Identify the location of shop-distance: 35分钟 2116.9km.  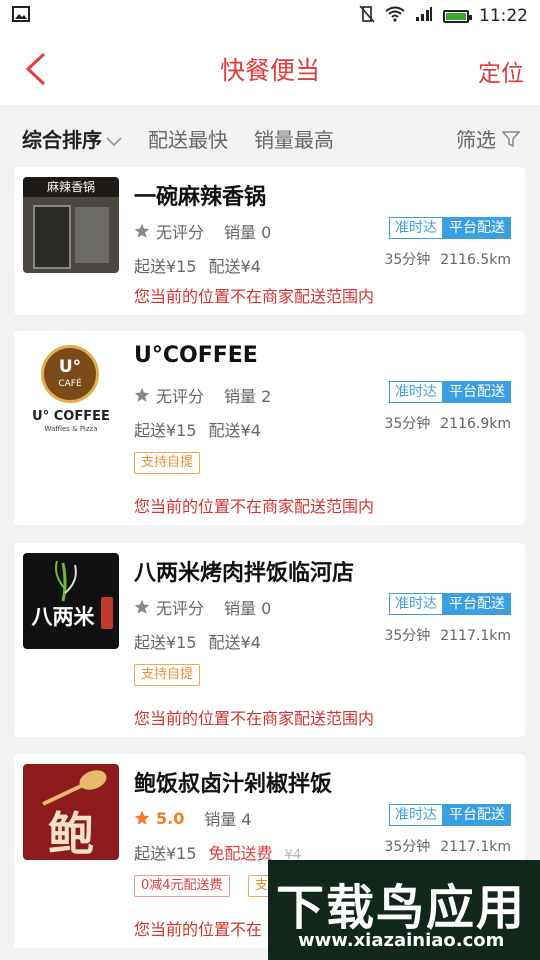
(447, 423).